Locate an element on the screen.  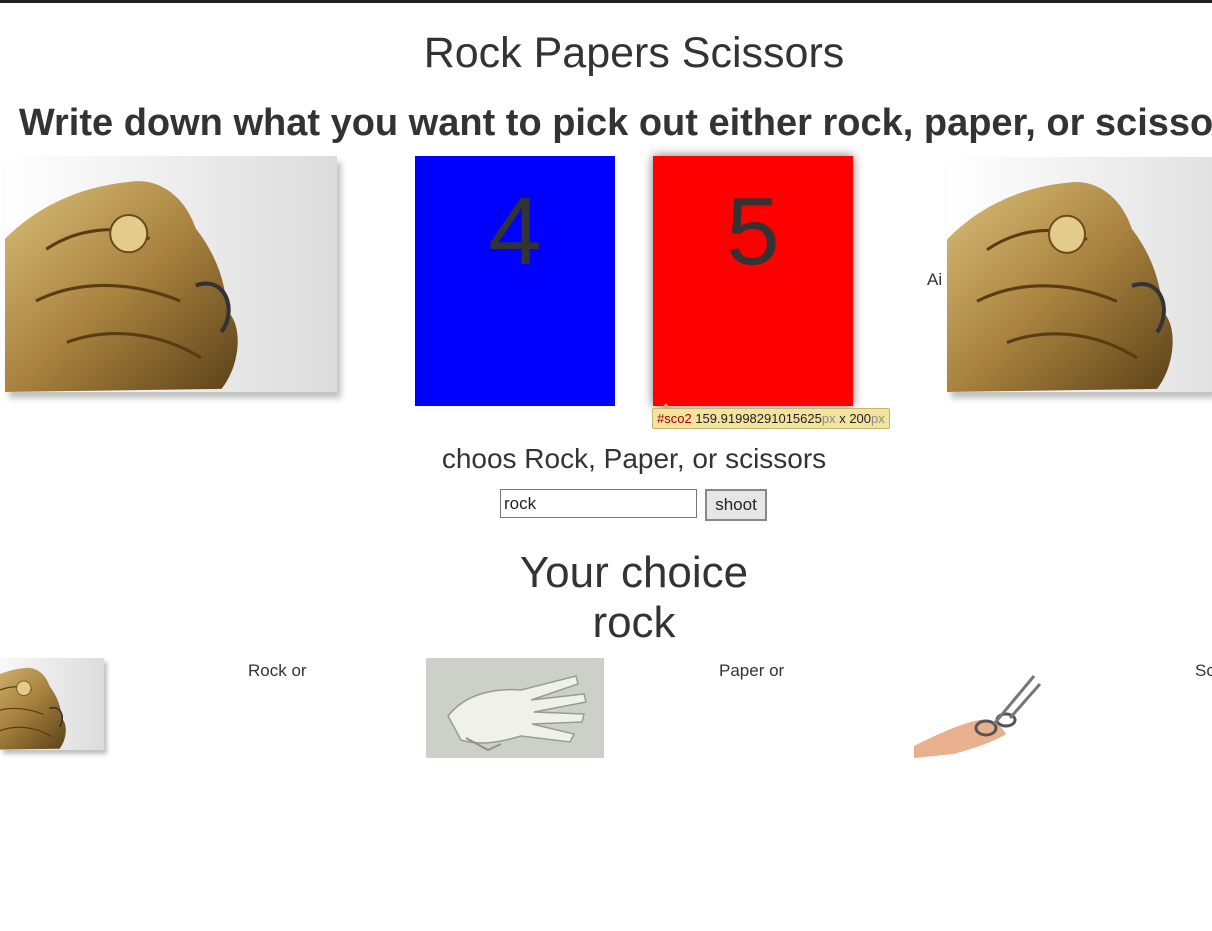
top-border is located at coordinates (606, 1).